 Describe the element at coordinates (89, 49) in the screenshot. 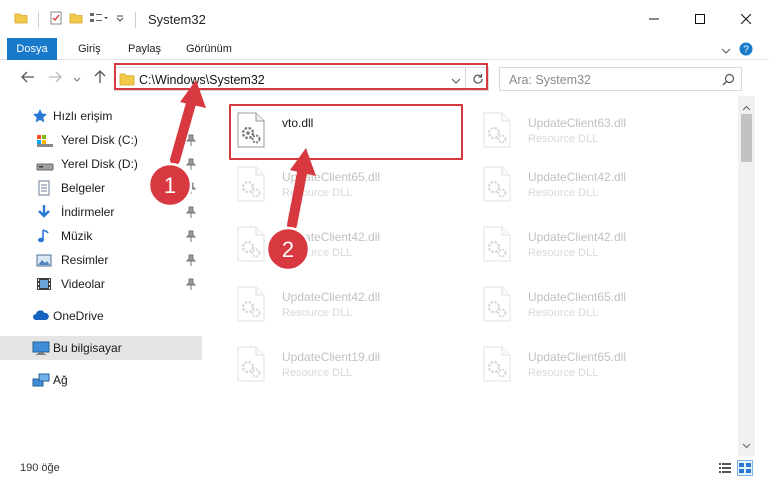

I see `tab-home: Giriş` at that location.